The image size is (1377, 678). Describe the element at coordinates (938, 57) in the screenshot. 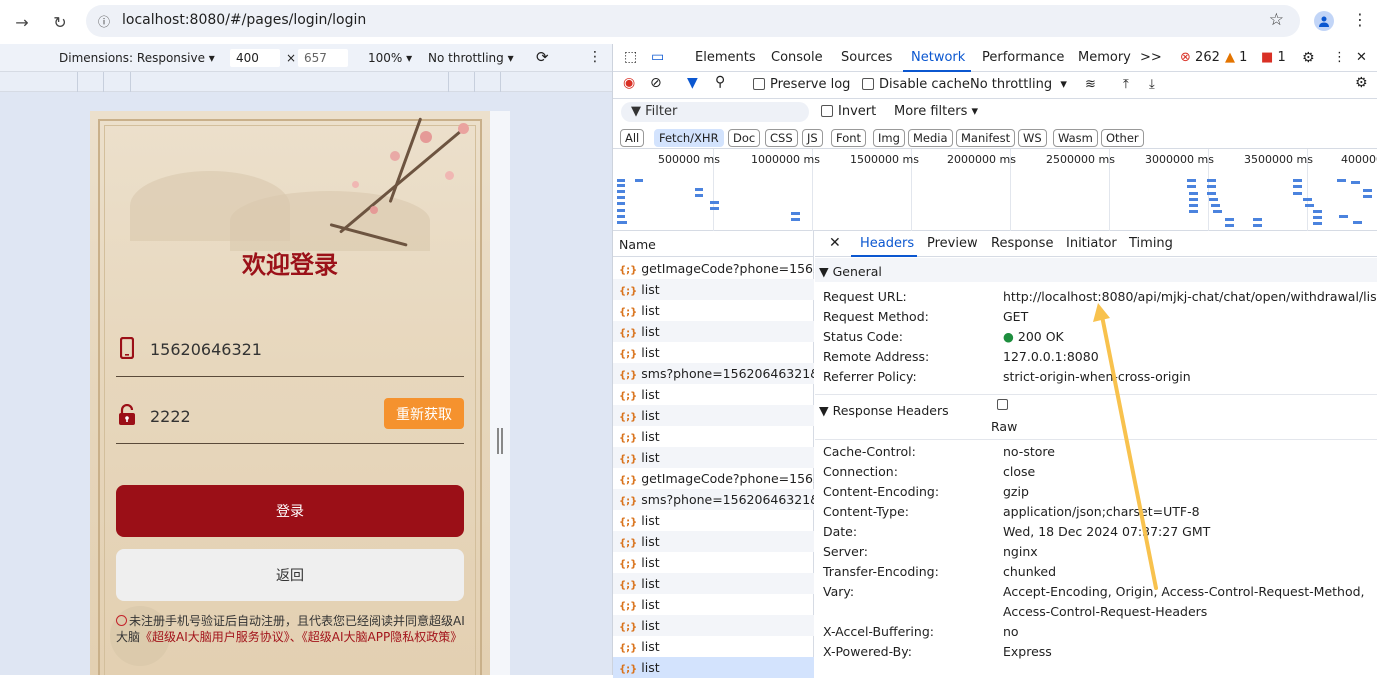

I see `tab-network: Network` at that location.